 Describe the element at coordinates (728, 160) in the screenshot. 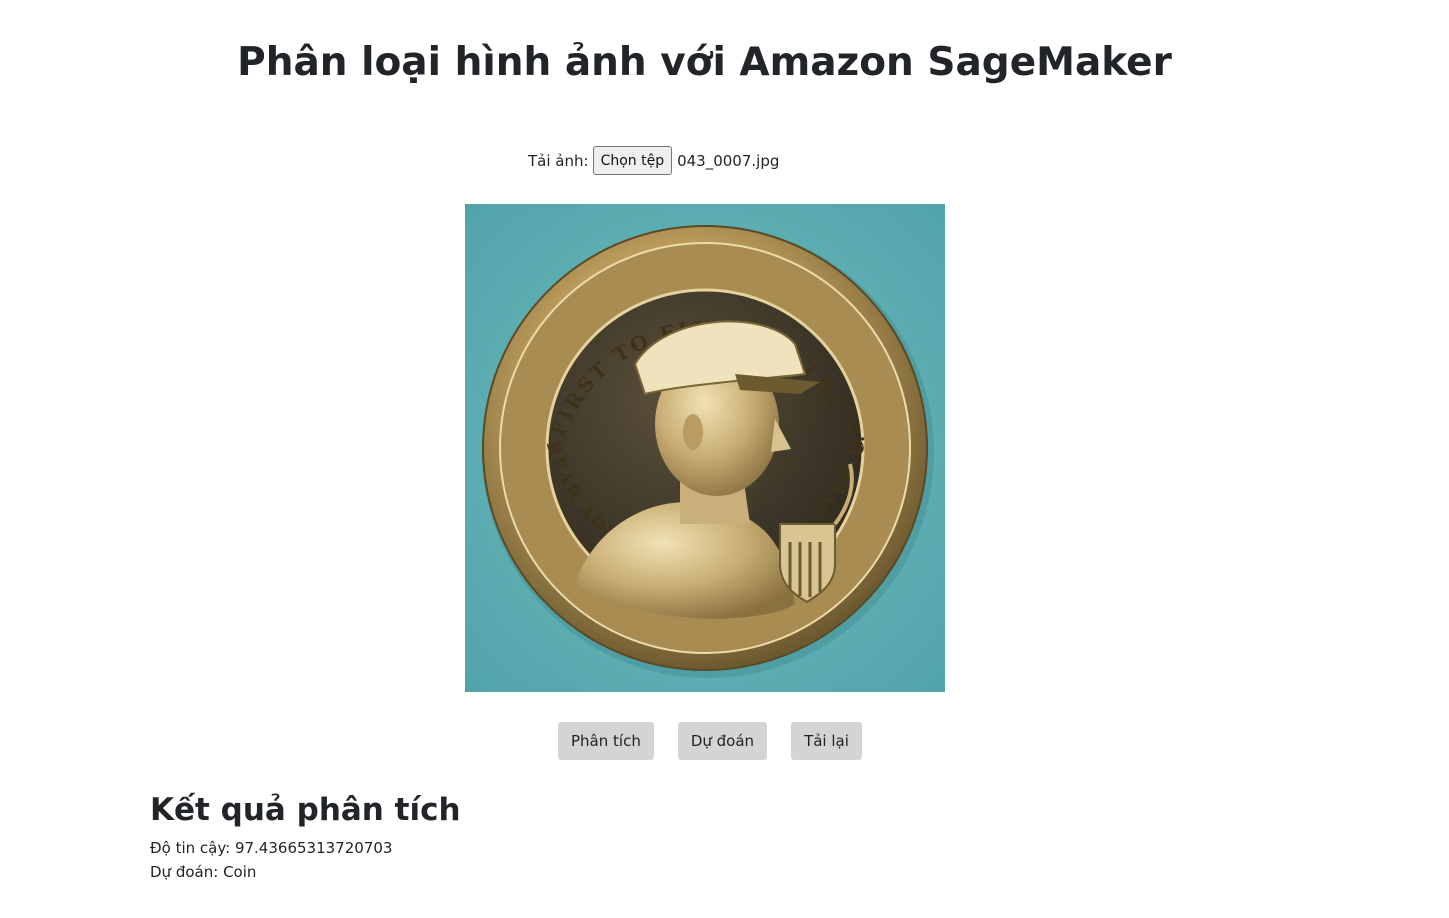

I see `selected-file-name: 043_0007.jpg` at that location.